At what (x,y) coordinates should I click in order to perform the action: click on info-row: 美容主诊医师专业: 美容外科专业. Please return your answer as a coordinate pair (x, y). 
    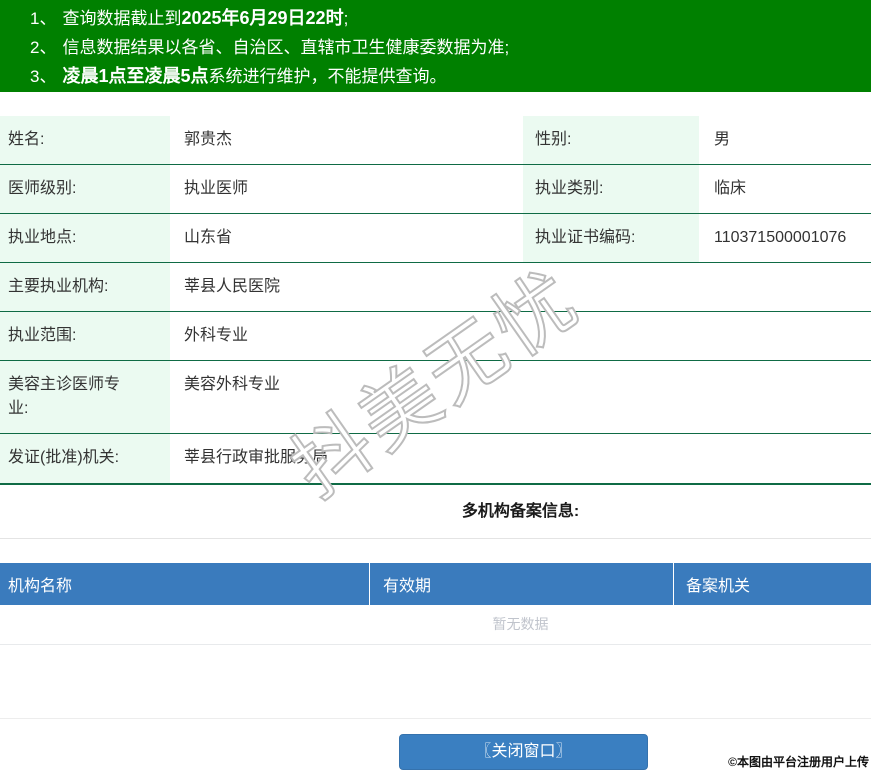
    Looking at the image, I should click on (435, 397).